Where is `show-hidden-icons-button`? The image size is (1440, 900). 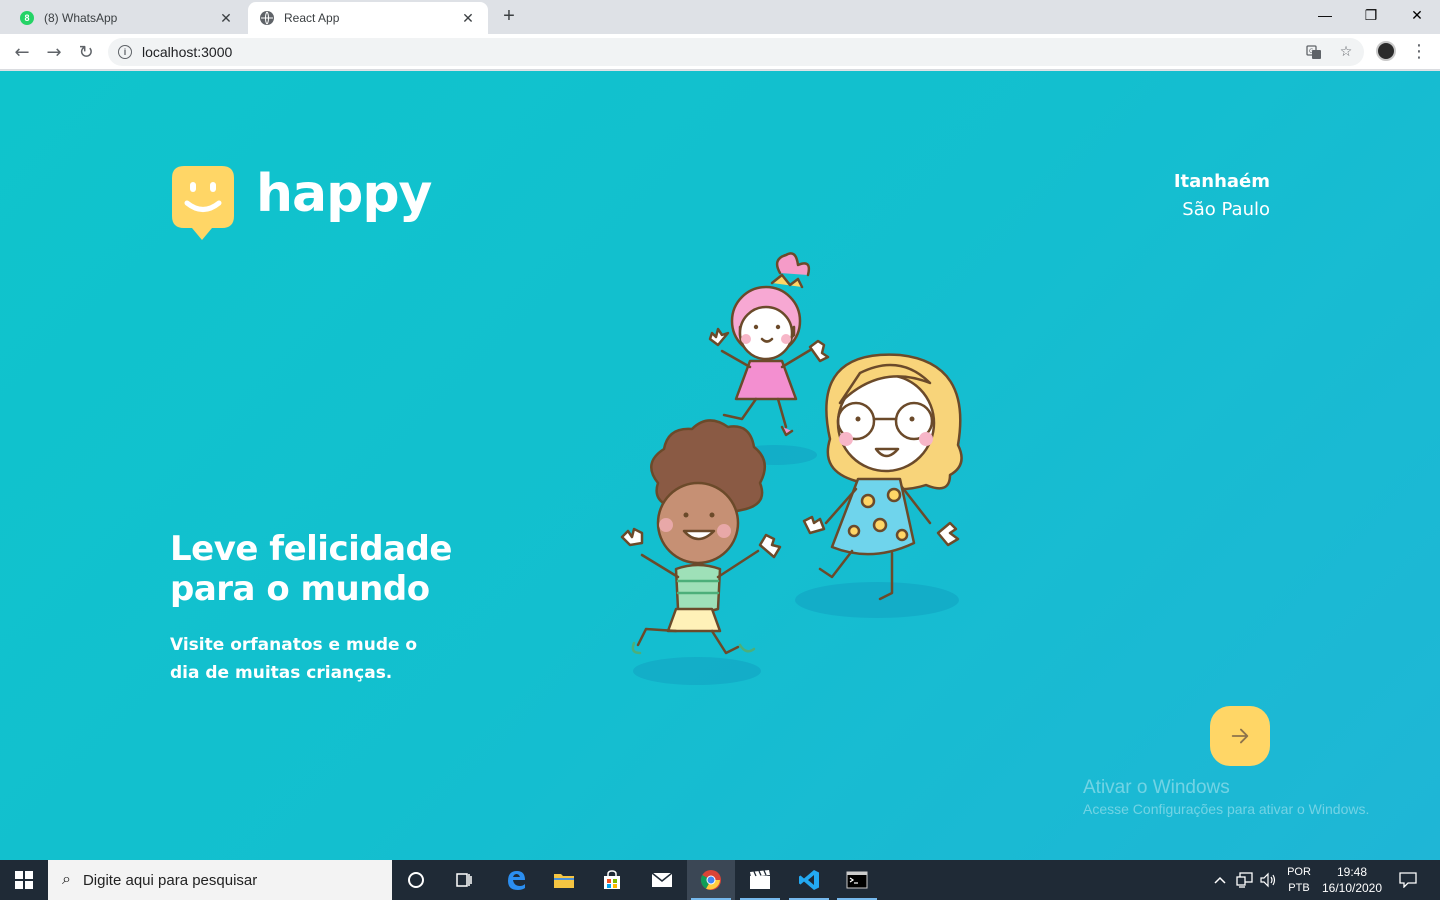 show-hidden-icons-button is located at coordinates (1220, 880).